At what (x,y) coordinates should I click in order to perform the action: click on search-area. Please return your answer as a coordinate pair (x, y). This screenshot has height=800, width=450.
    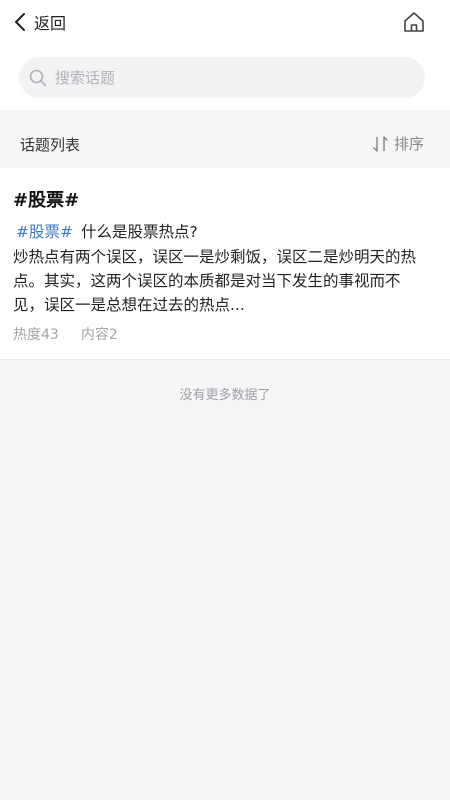
    Looking at the image, I should click on (225, 77).